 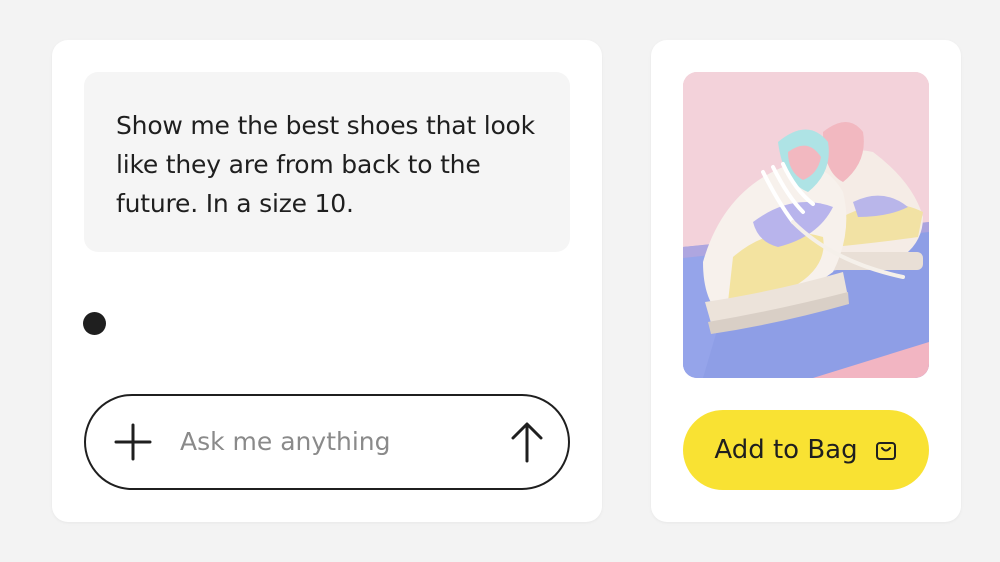 I want to click on typing-indicator, so click(x=94, y=323).